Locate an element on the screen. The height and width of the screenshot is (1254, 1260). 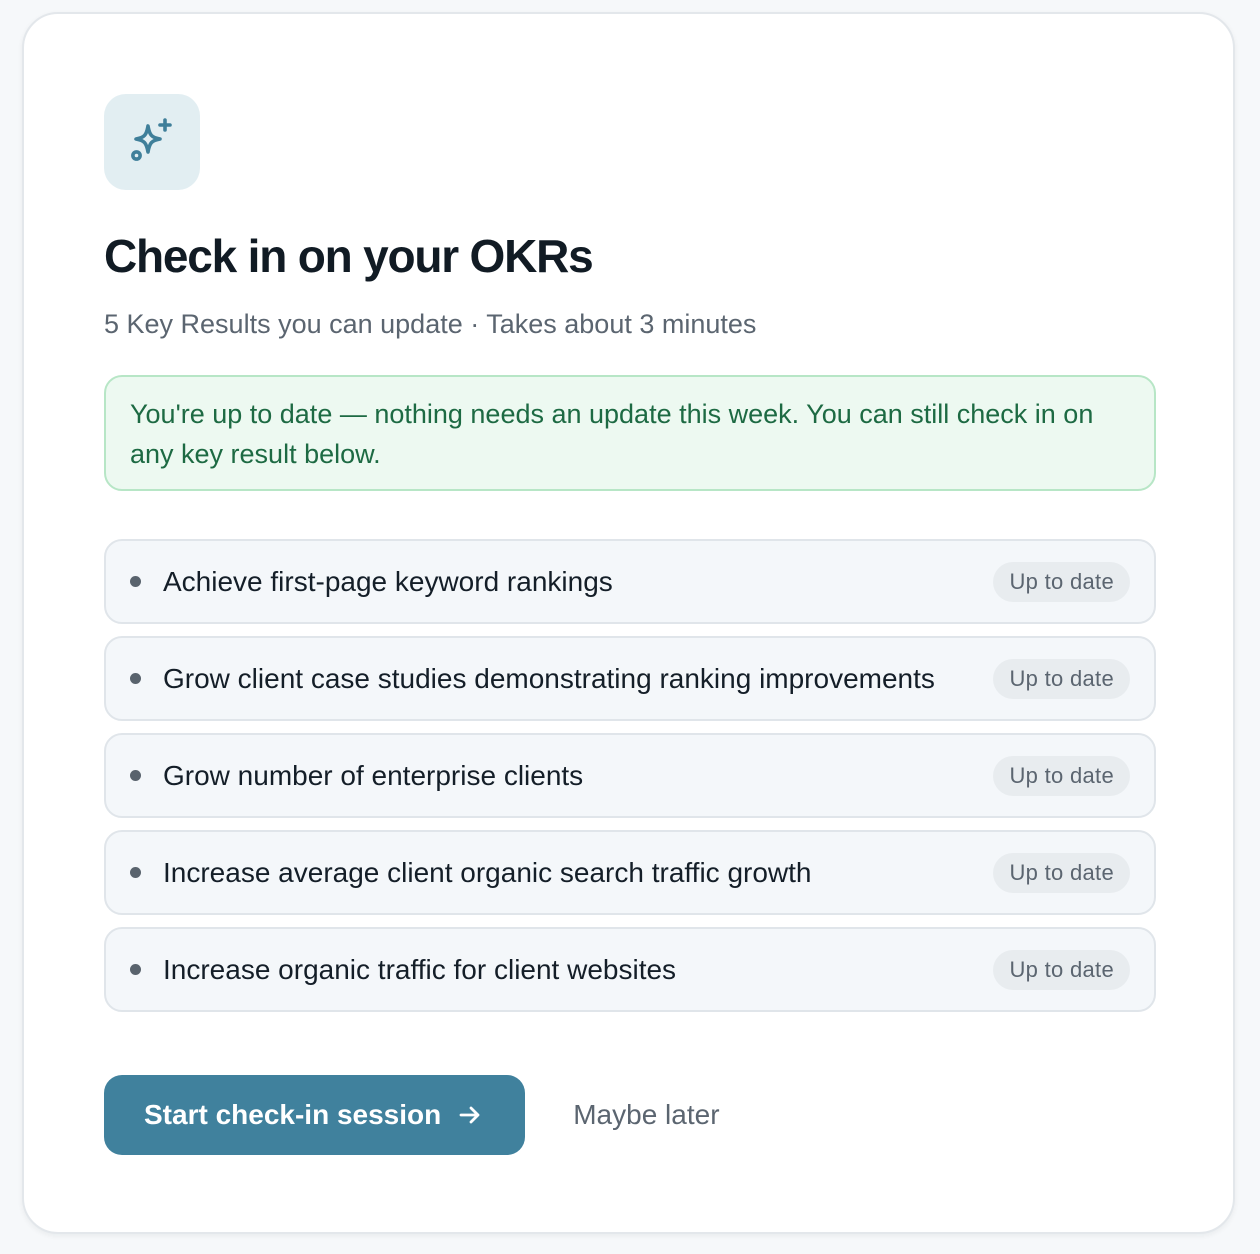
maybe-later-button: Maybe later is located at coordinates (646, 1115).